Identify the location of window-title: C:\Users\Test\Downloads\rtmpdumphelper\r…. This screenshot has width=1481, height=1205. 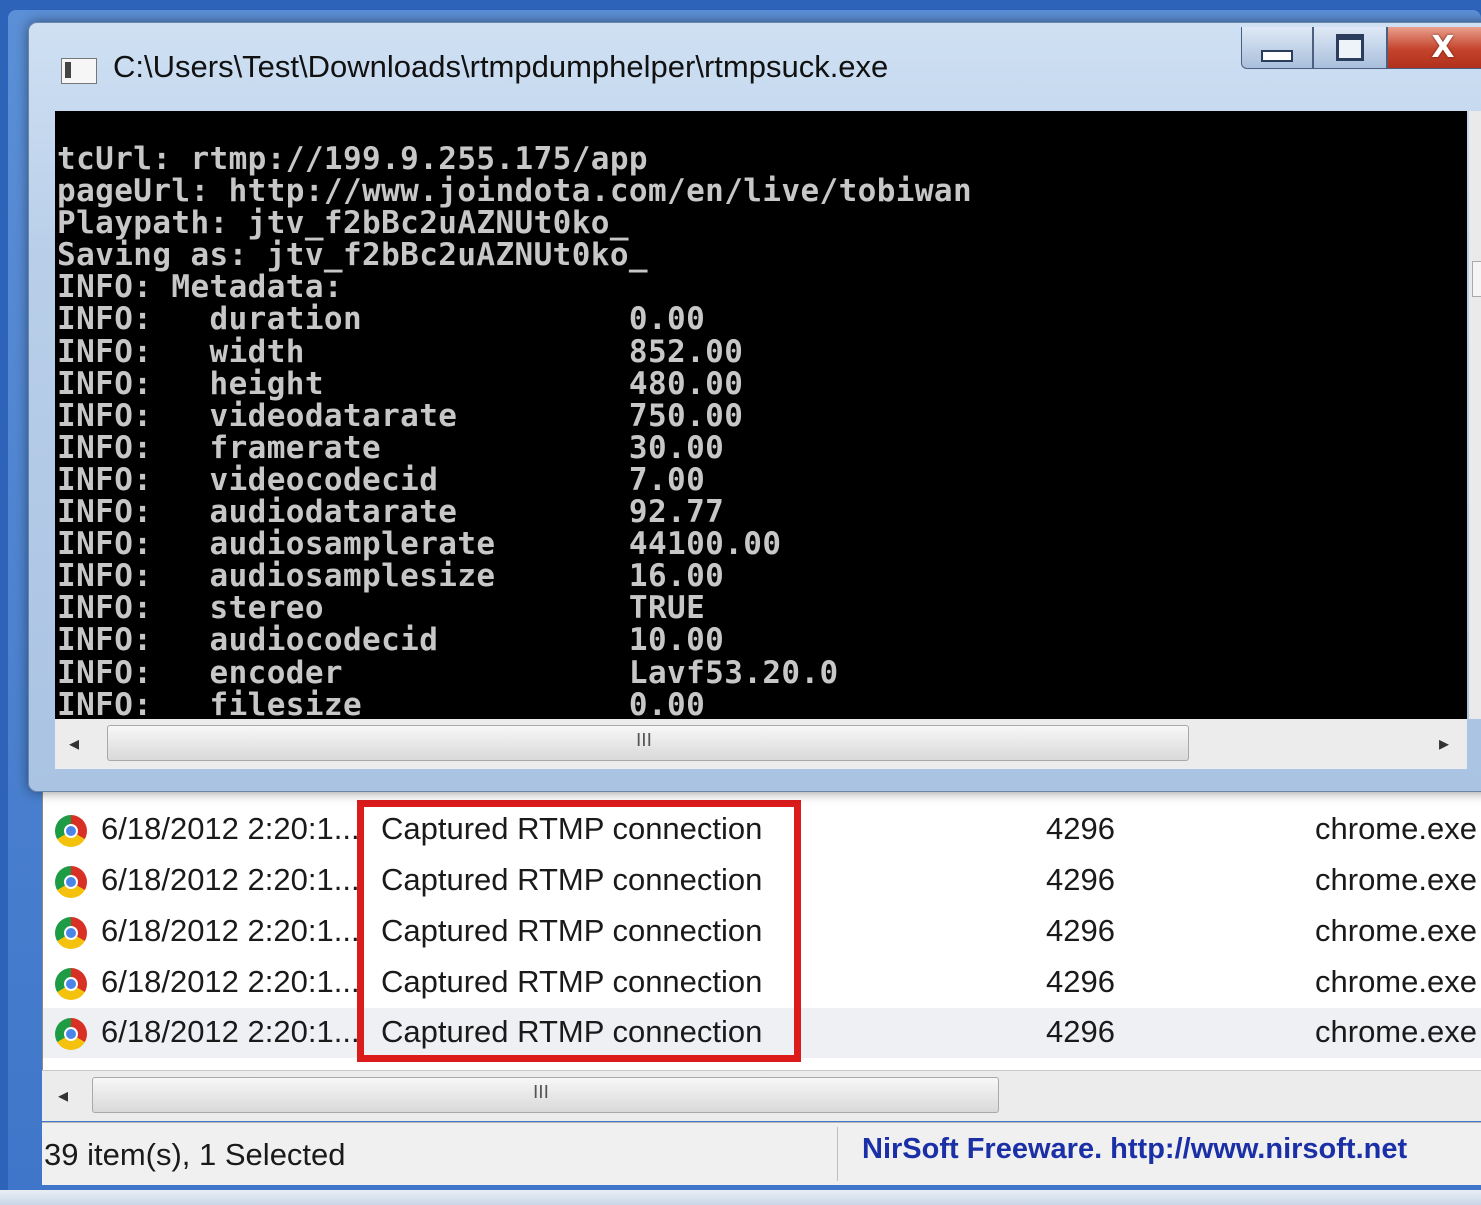
(501, 66).